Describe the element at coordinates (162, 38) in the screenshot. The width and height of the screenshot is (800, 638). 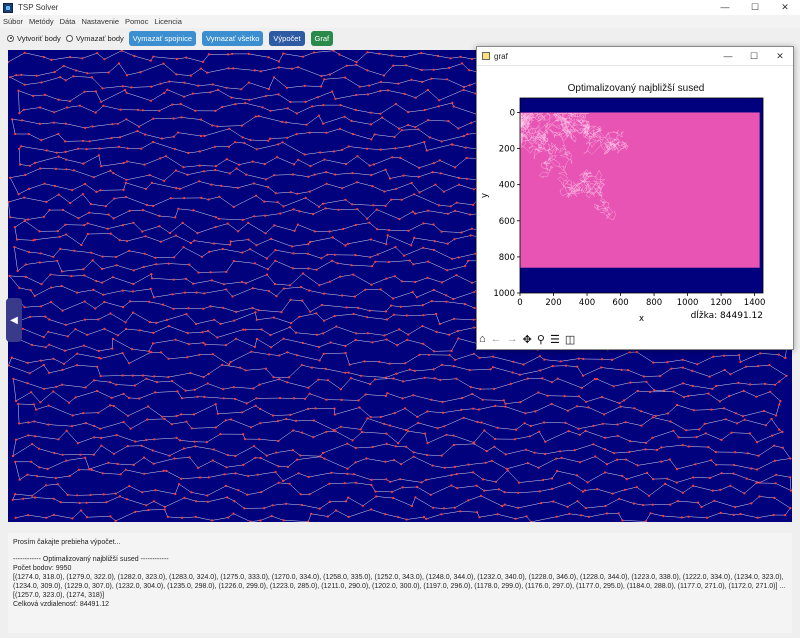
I see `clear-links-button: Vymazať spojnice` at that location.